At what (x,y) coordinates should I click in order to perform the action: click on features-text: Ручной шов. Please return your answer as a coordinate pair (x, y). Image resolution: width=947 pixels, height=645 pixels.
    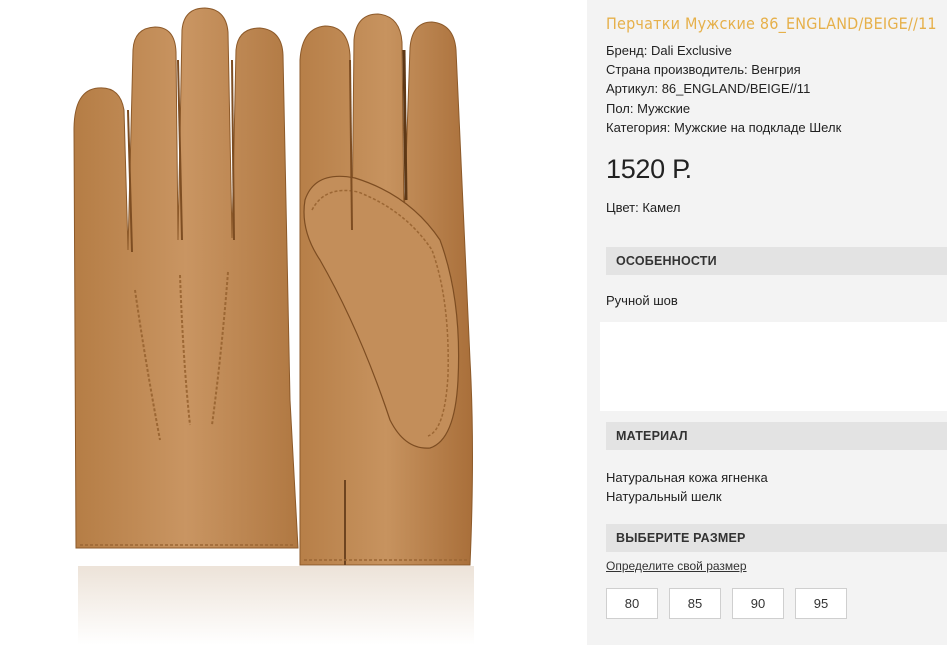
    Looking at the image, I should click on (642, 300).